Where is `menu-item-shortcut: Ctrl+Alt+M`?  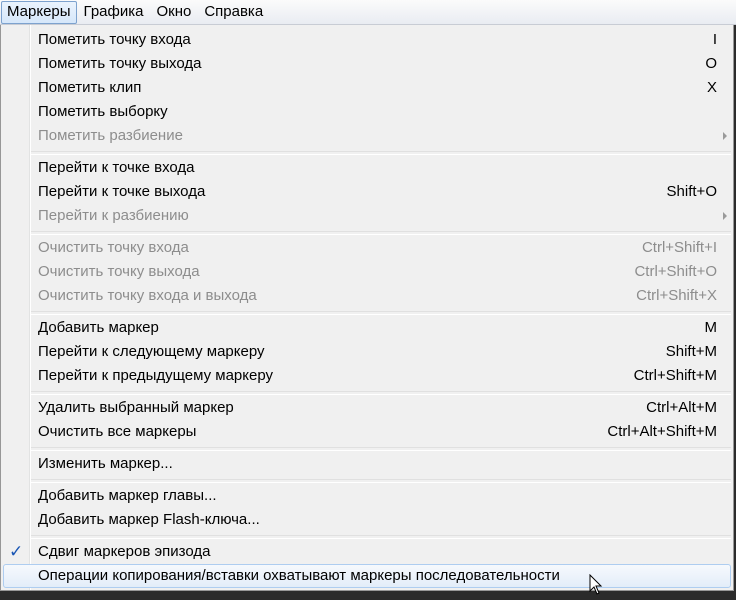
menu-item-shortcut: Ctrl+Alt+M is located at coordinates (681, 407).